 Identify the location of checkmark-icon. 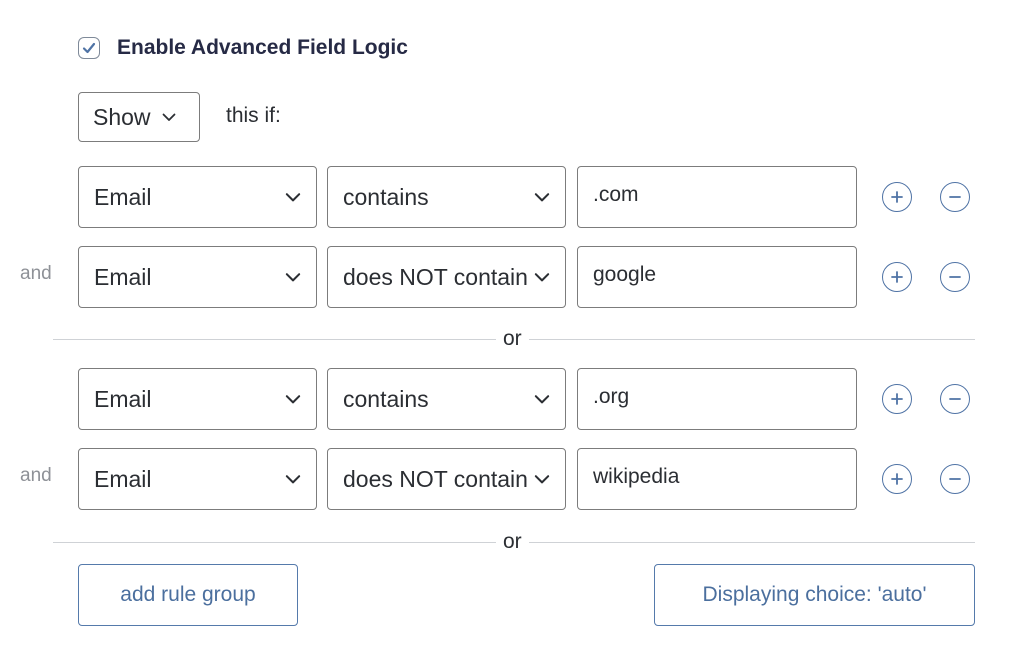
(89, 48).